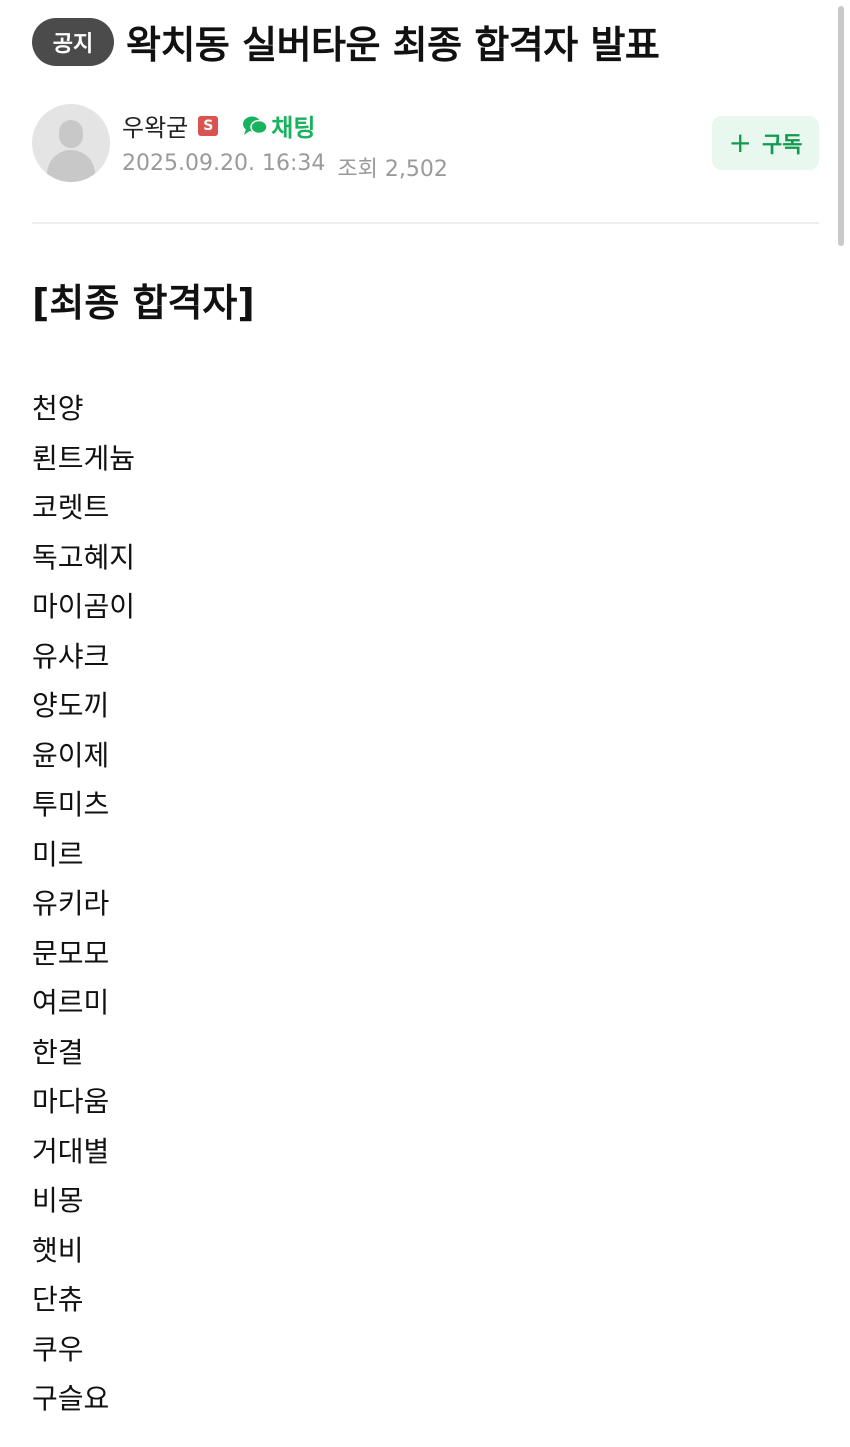  I want to click on list-item: 미르, so click(58, 854).